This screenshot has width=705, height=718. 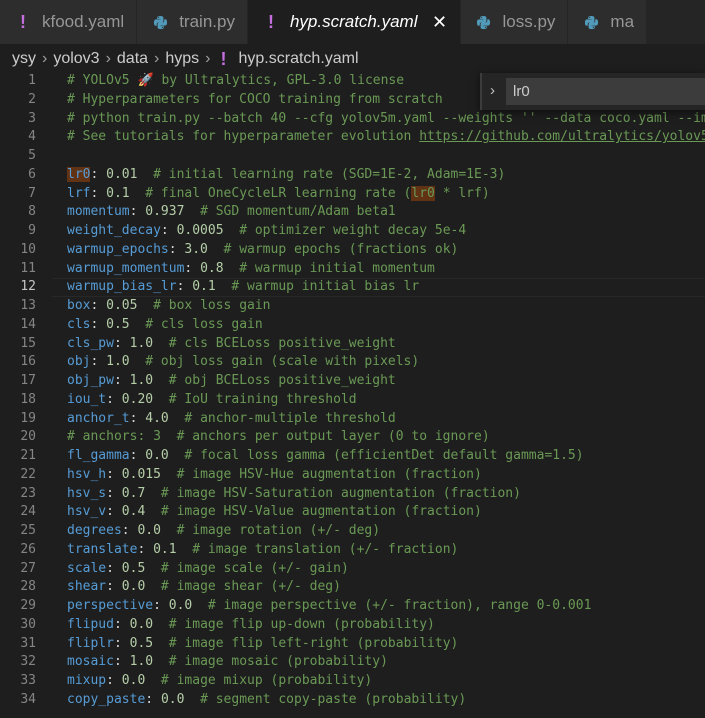 I want to click on code-text: cls: 0.5 # cls loss gain, so click(x=165, y=325).